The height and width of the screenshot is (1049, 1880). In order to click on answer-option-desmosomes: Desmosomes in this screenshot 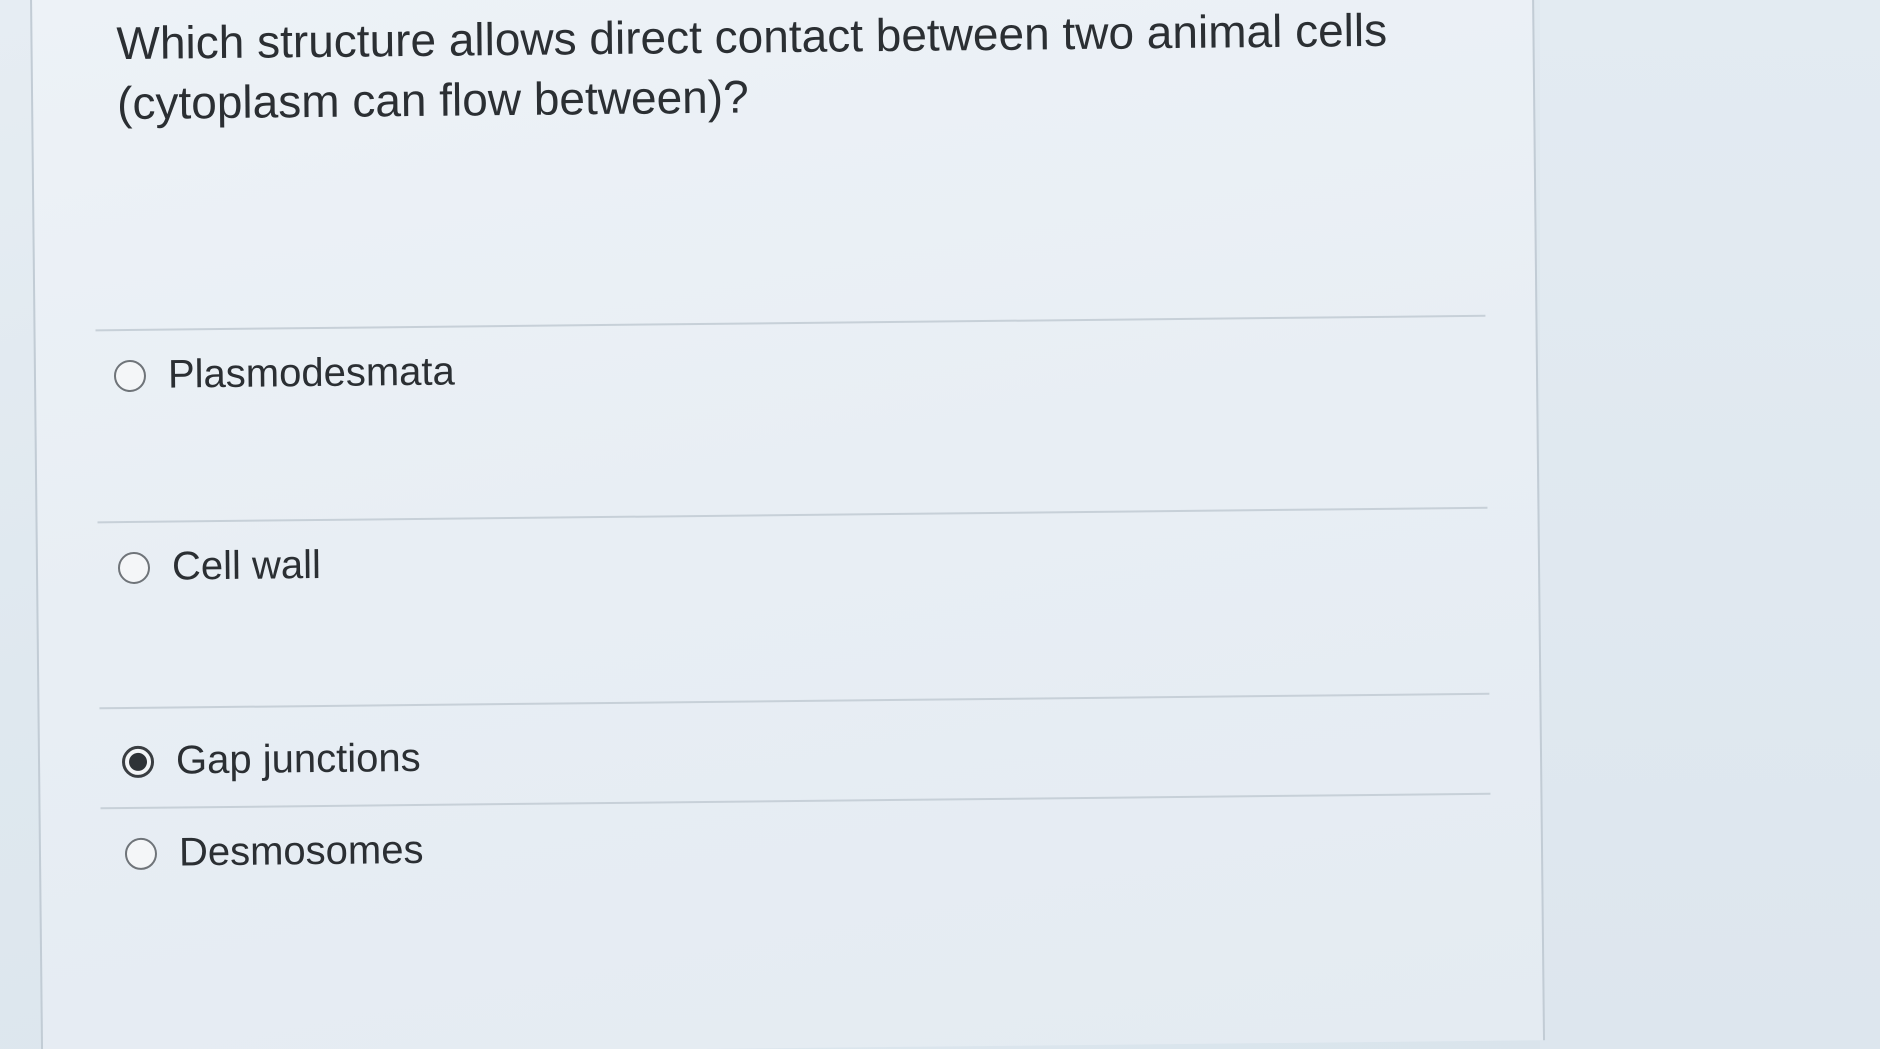, I will do `click(274, 851)`.